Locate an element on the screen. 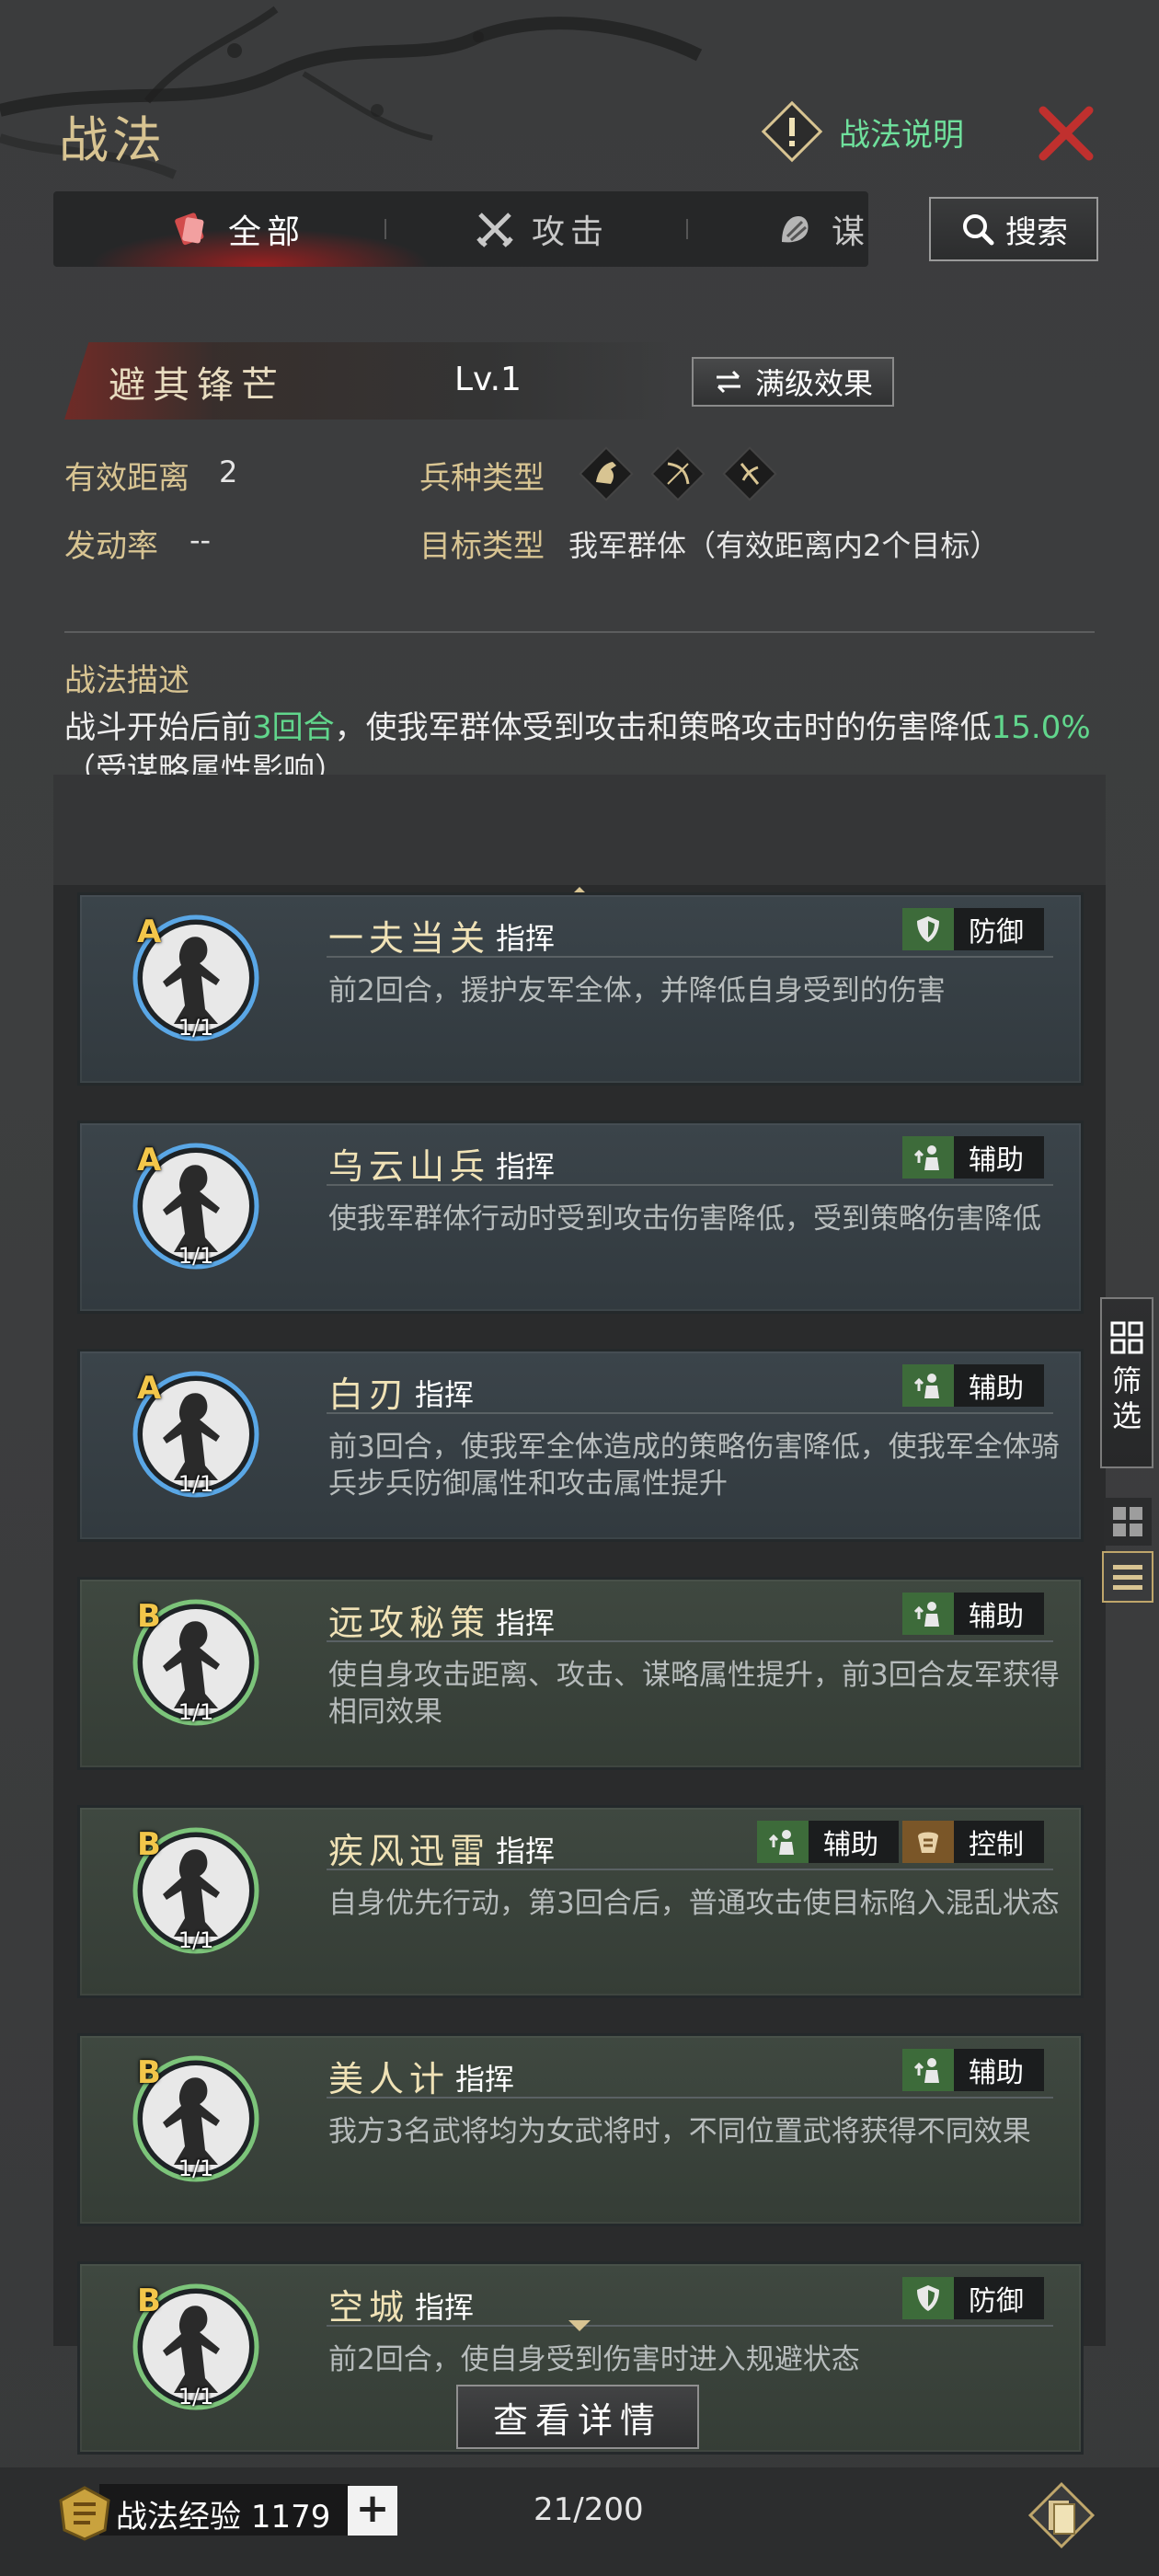 The height and width of the screenshot is (2576, 1159). skill-card: B 1/1 美人计 指挥 我方3名武将均为女武将时，不同位置武将获得不同效果 辅助 is located at coordinates (580, 2129).